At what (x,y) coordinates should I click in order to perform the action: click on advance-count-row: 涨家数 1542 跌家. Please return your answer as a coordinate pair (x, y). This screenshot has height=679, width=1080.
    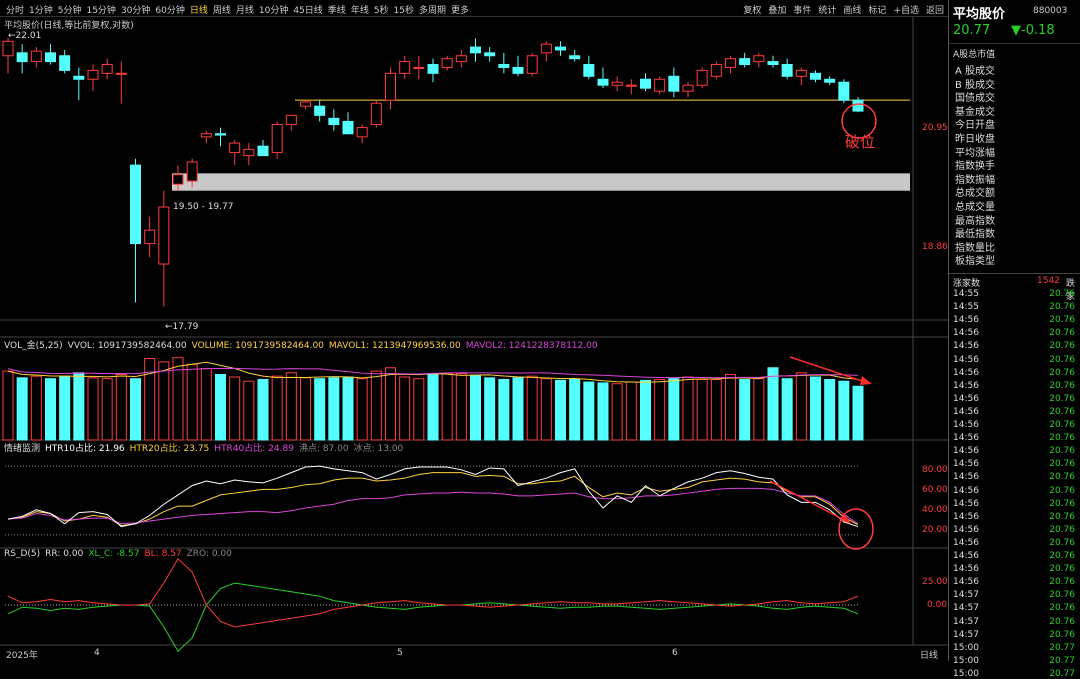
    Looking at the image, I should click on (1014, 287).